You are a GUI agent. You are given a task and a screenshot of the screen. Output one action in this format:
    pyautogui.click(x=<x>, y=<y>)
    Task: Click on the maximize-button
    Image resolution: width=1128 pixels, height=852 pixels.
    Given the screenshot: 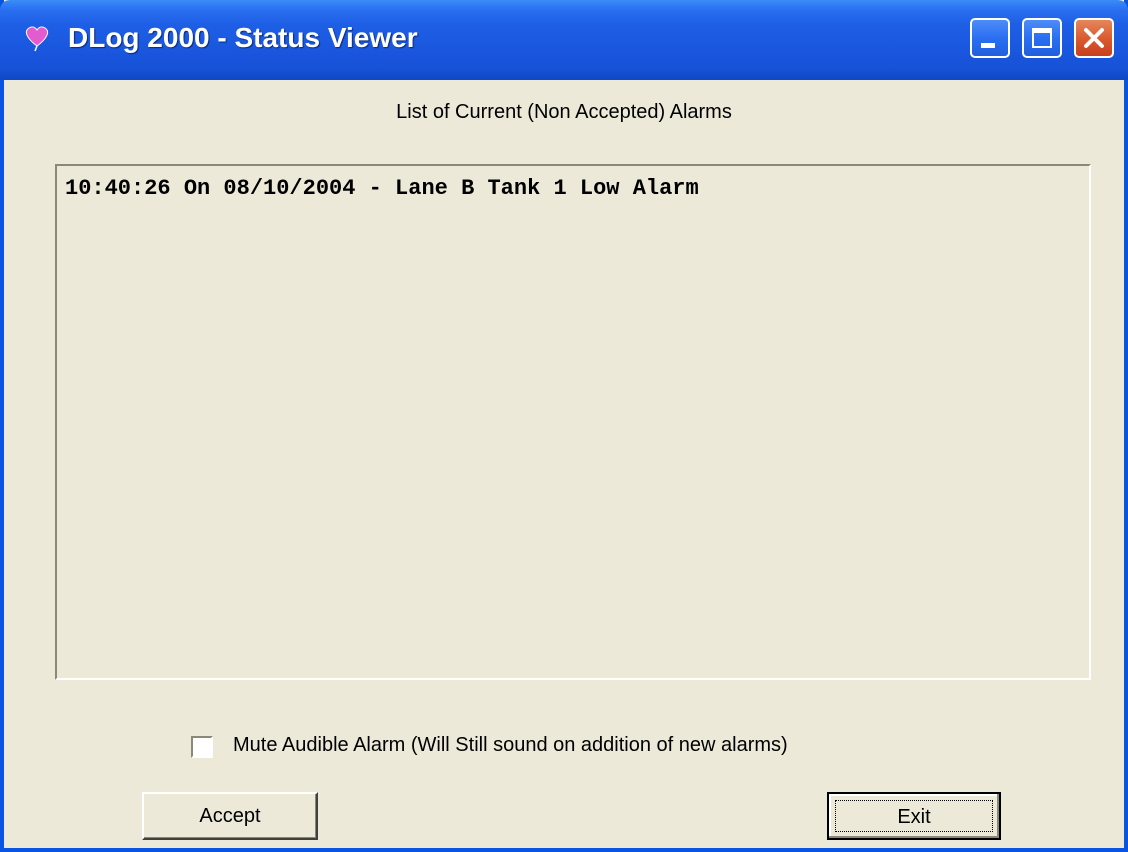 What is the action you would take?
    pyautogui.click(x=1042, y=38)
    